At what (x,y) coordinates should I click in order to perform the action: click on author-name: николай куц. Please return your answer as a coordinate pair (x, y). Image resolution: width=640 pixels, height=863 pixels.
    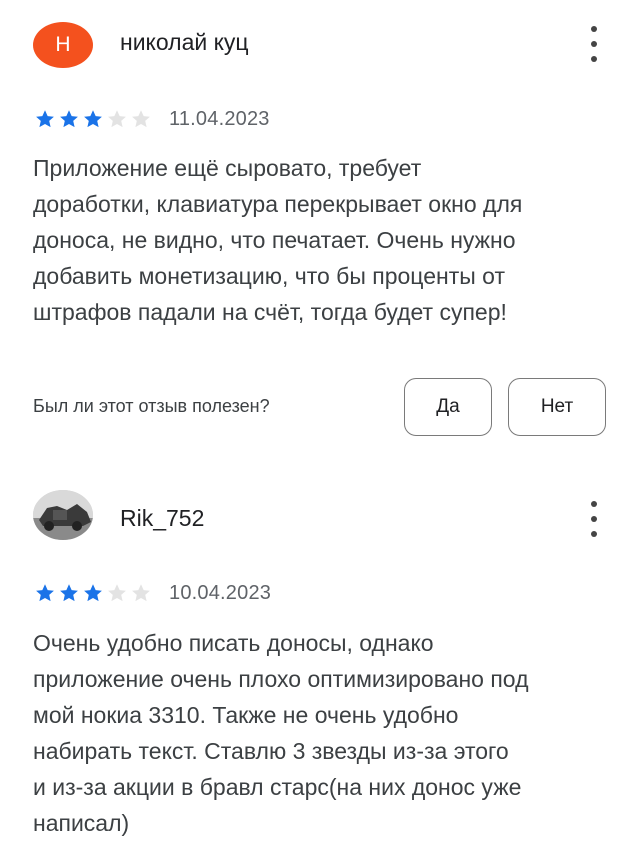
    Looking at the image, I should click on (184, 42).